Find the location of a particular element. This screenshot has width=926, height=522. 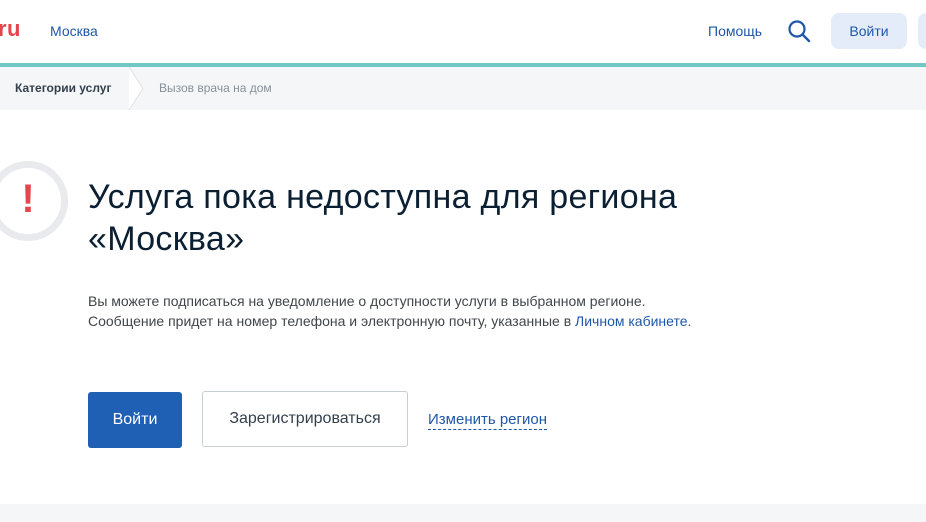

help-link: Помощь is located at coordinates (735, 31).